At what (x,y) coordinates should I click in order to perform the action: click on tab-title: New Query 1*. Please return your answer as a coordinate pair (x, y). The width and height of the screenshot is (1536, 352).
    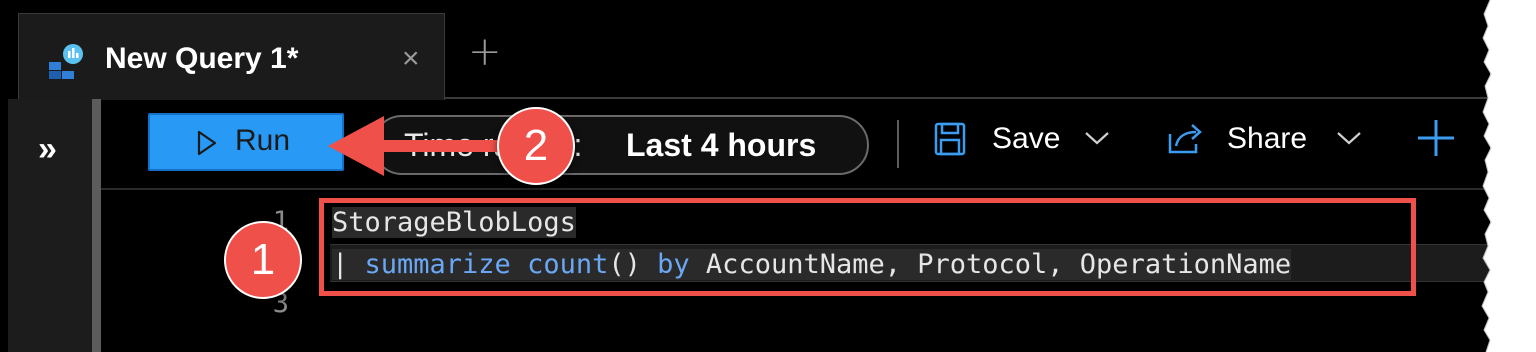
    Looking at the image, I should click on (202, 58).